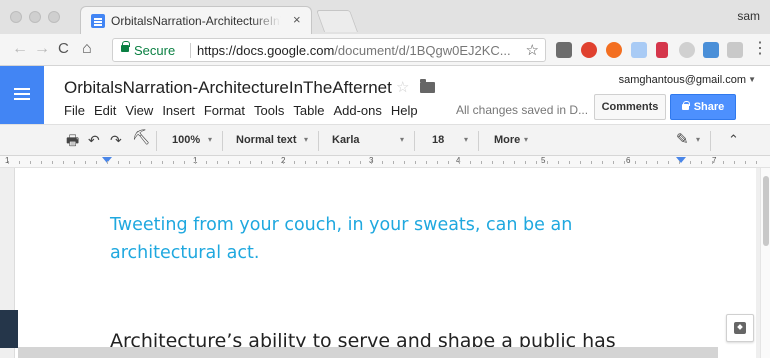 This screenshot has height=358, width=770. I want to click on account-caret-icon: ▼, so click(752, 79).